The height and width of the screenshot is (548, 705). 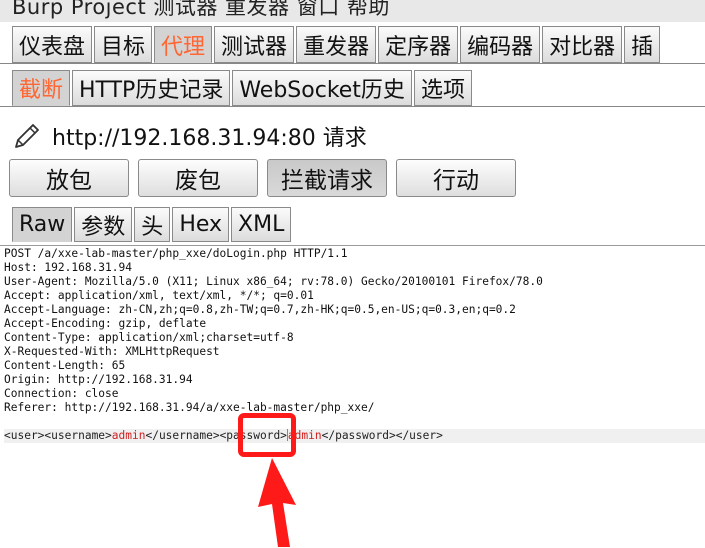 I want to click on annotation-arrow-icon, so click(x=277, y=502).